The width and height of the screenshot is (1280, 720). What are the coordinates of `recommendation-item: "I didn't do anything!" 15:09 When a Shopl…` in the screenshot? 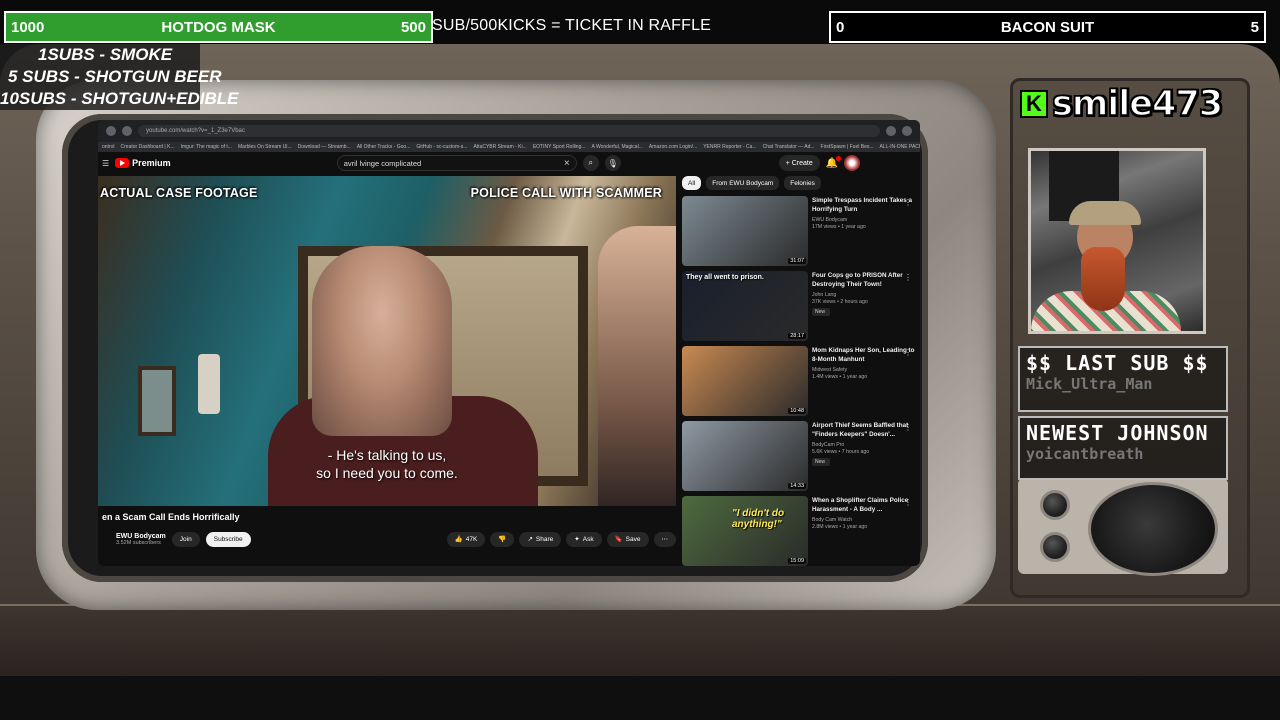 It's located at (800, 531).